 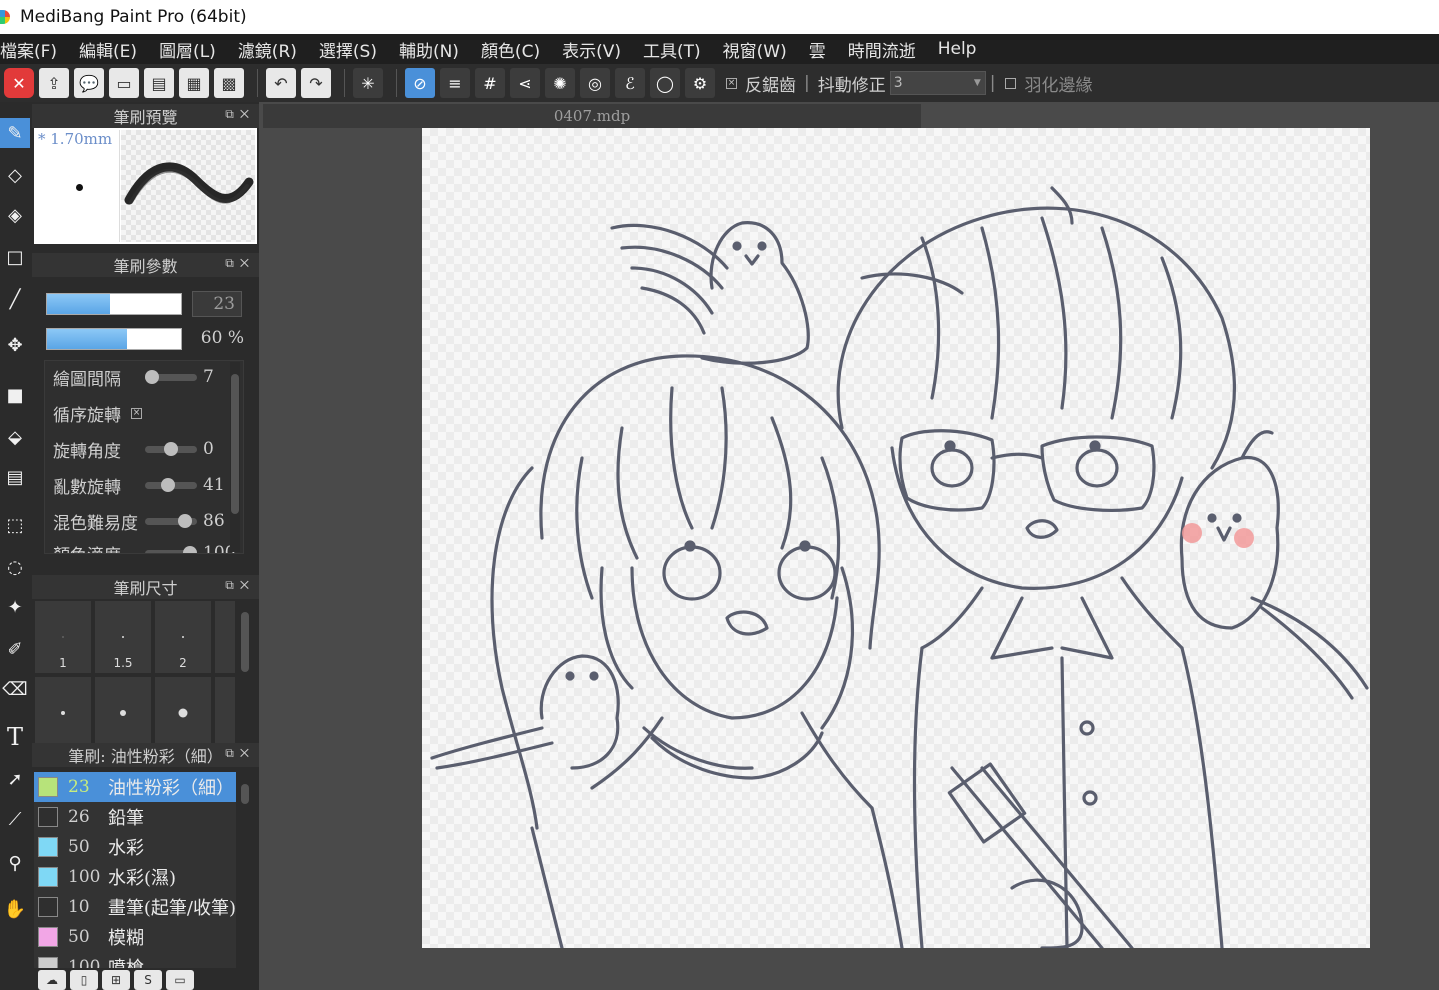 I want to click on magic-wand-tool: ✦, so click(x=15, y=607).